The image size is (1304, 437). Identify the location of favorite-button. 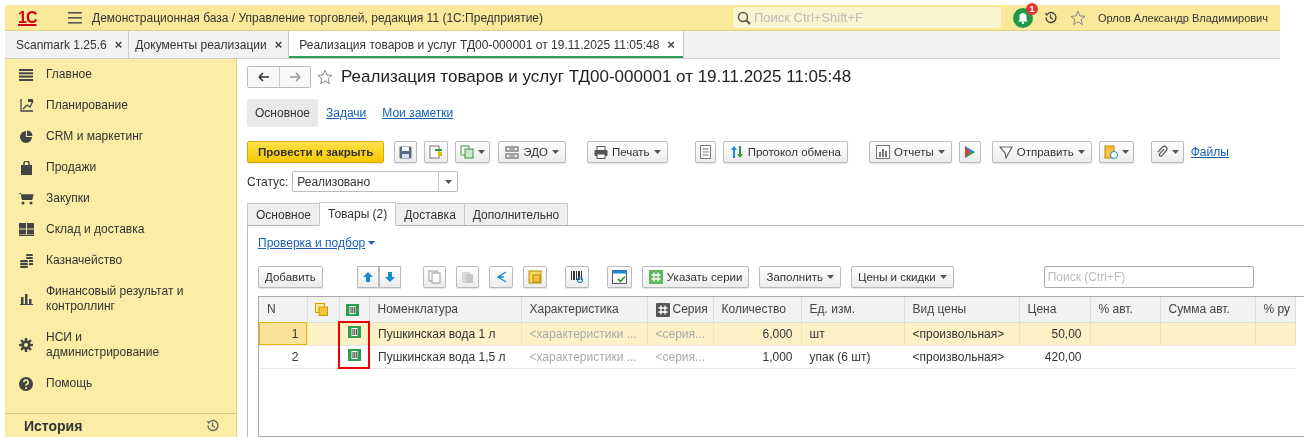
(325, 77).